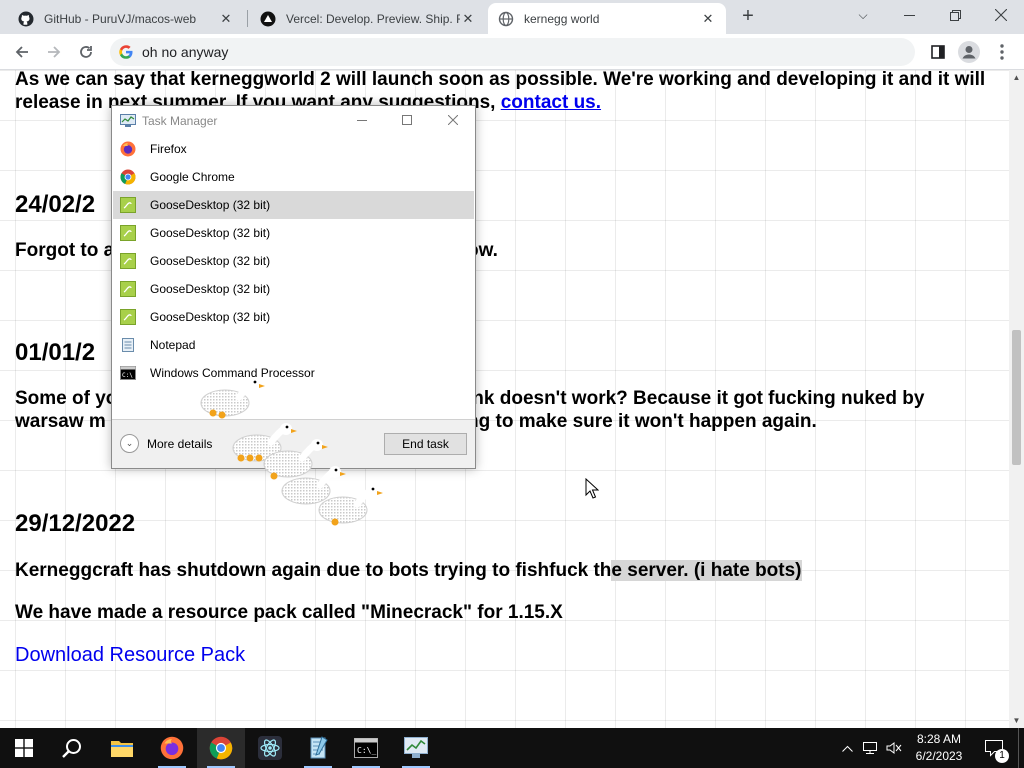  Describe the element at coordinates (592, 488) in the screenshot. I see `mouse-cursor-icon` at that location.